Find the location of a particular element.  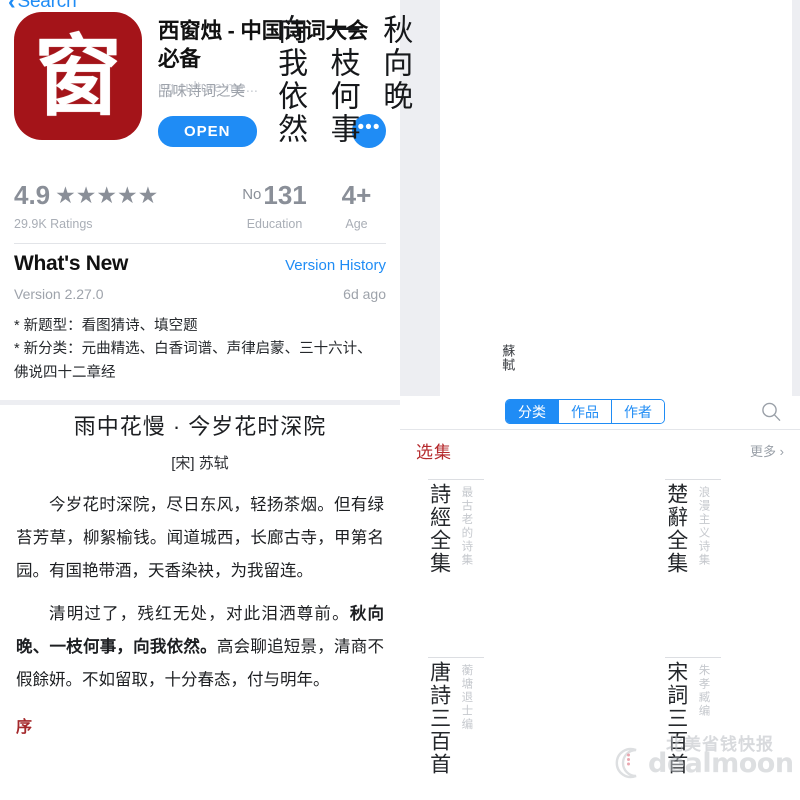

book-card: 最古老的诗集 詩經全集 is located at coordinates (530, 558).